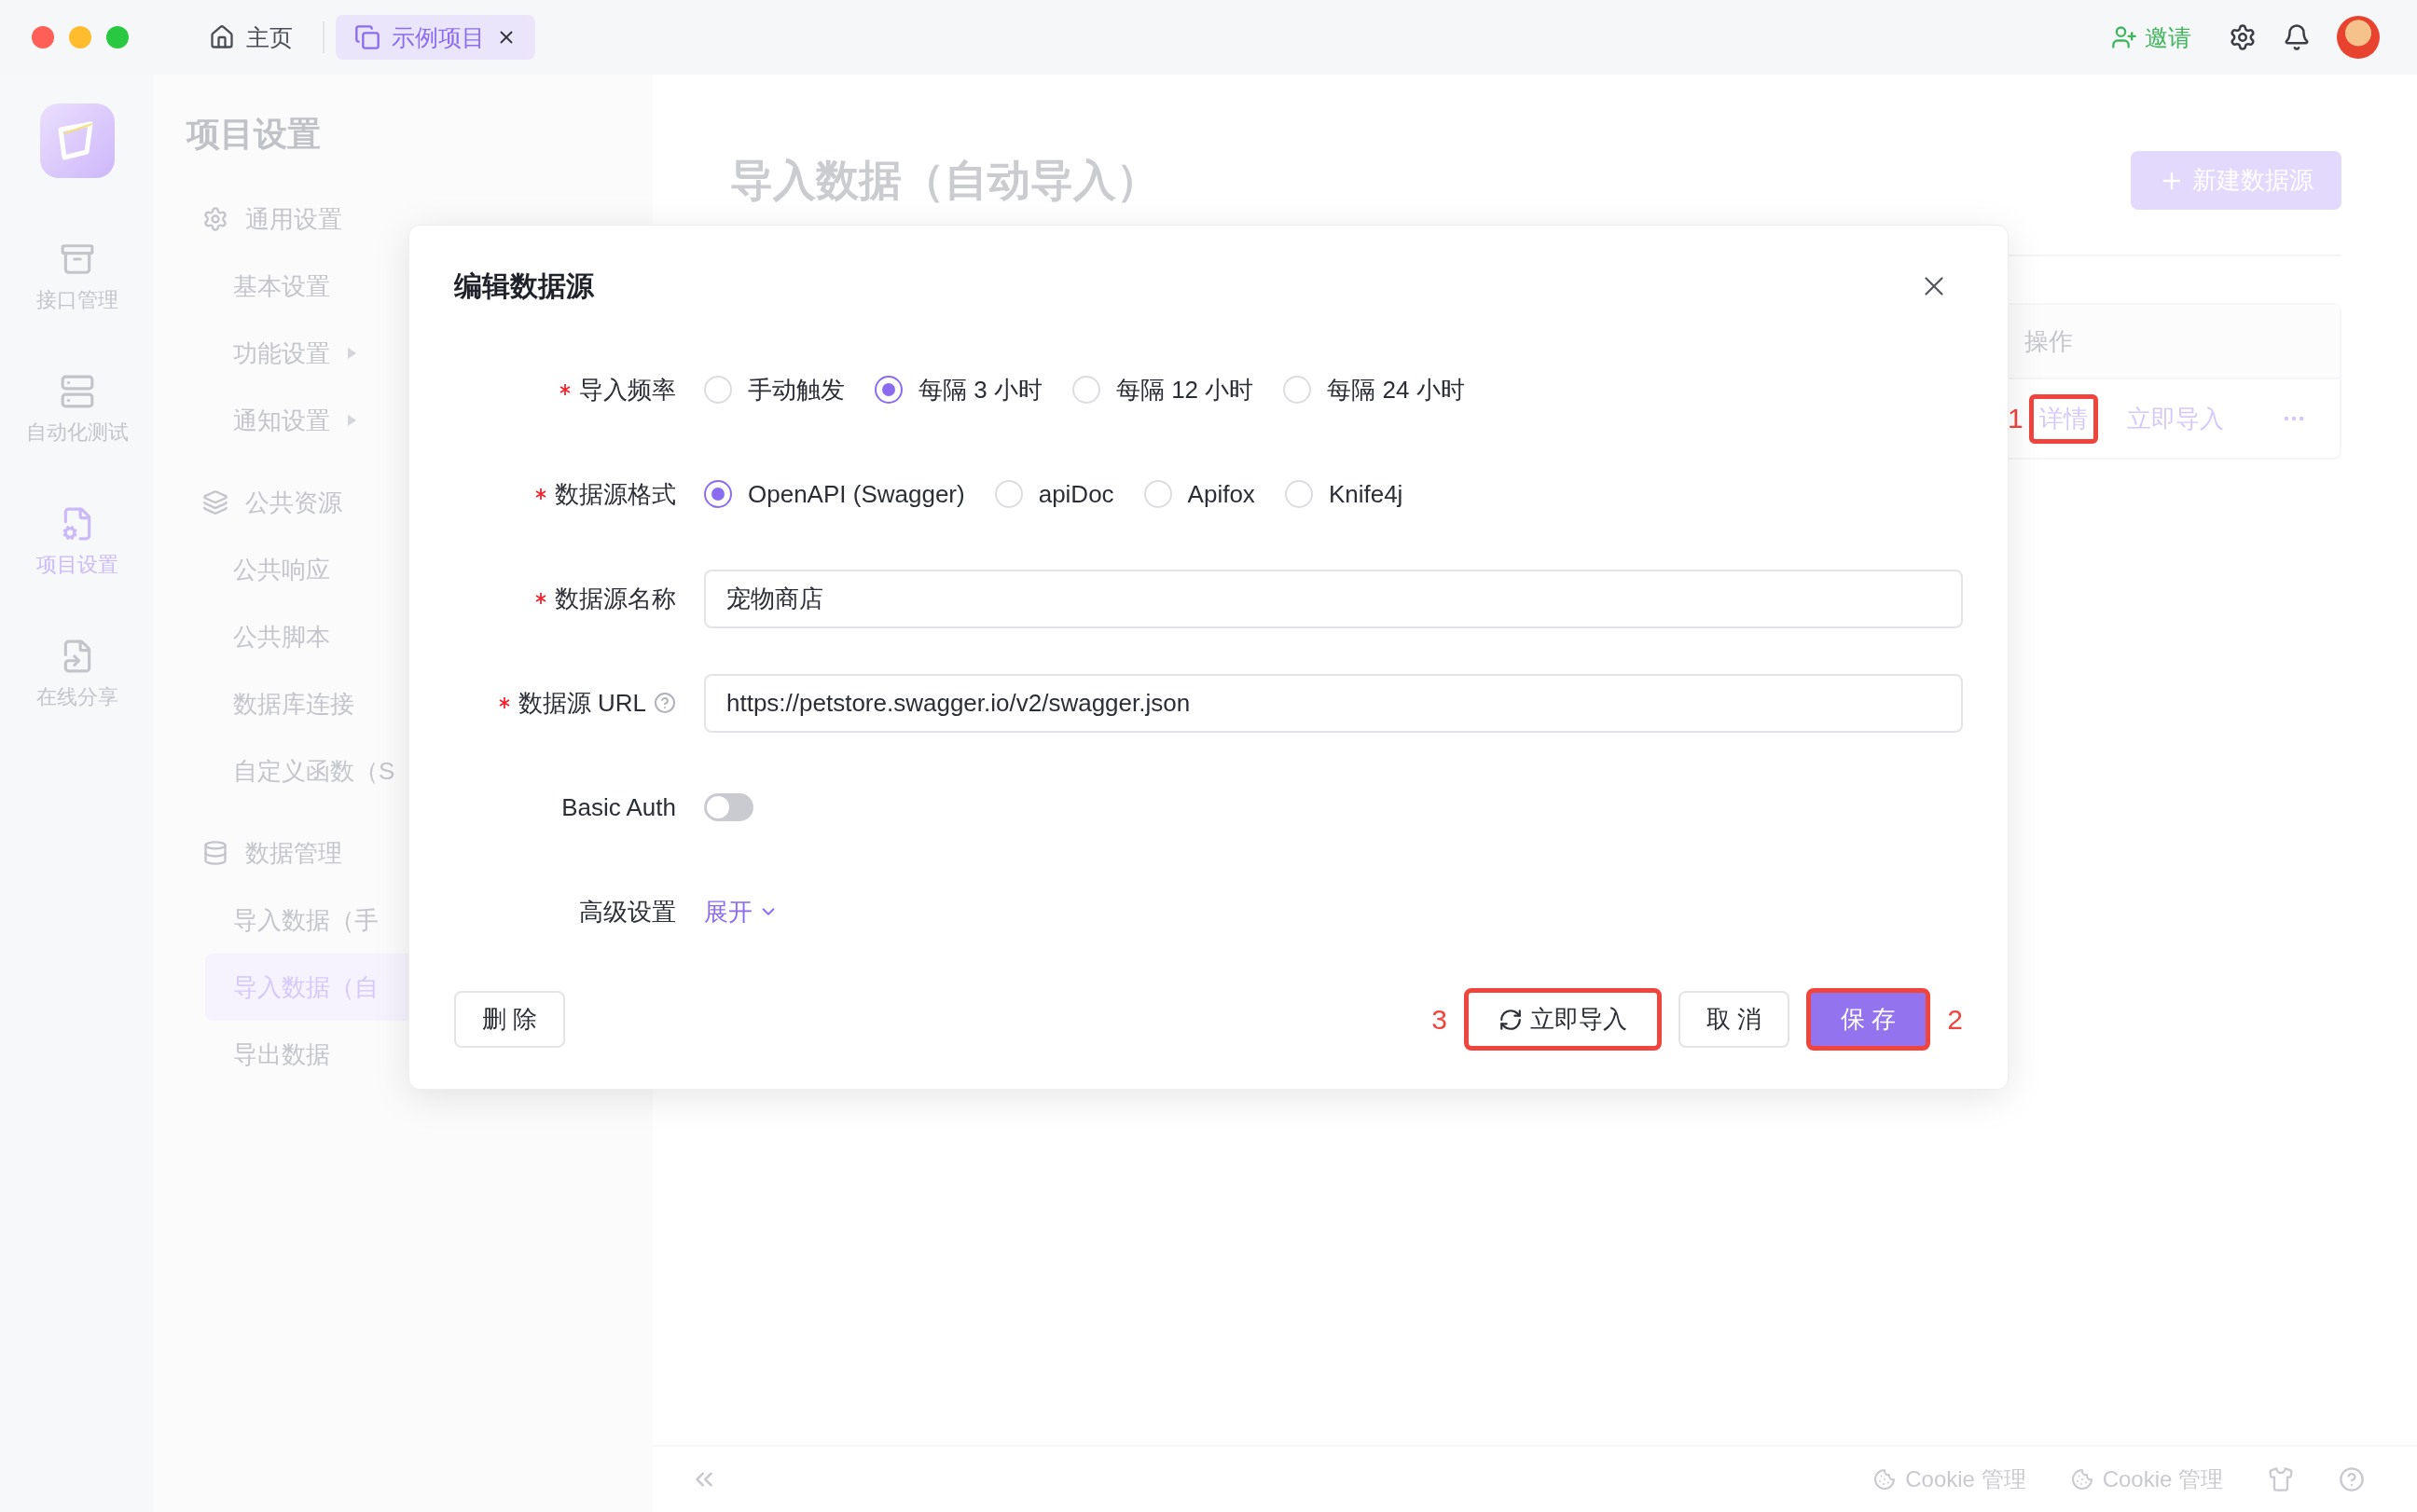 The height and width of the screenshot is (1512, 2417). I want to click on nav-group-label: 公共资源, so click(293, 503).